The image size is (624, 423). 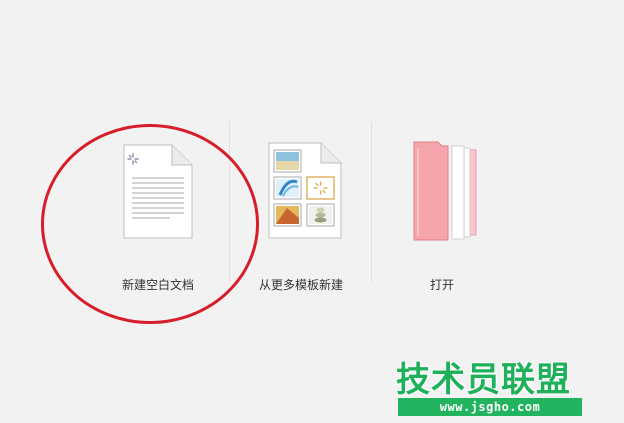 What do you see at coordinates (445, 191) in the screenshot?
I see `folder-icon` at bounding box center [445, 191].